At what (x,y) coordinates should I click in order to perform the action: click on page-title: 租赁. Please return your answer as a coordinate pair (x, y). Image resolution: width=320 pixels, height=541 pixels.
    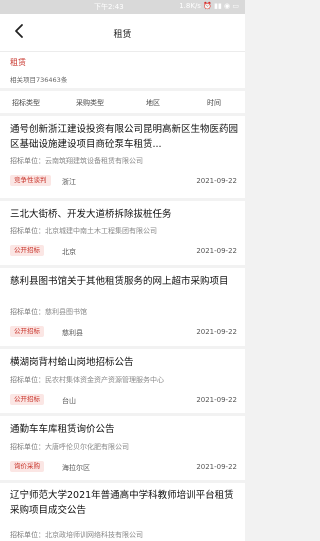
    Looking at the image, I should click on (122, 35).